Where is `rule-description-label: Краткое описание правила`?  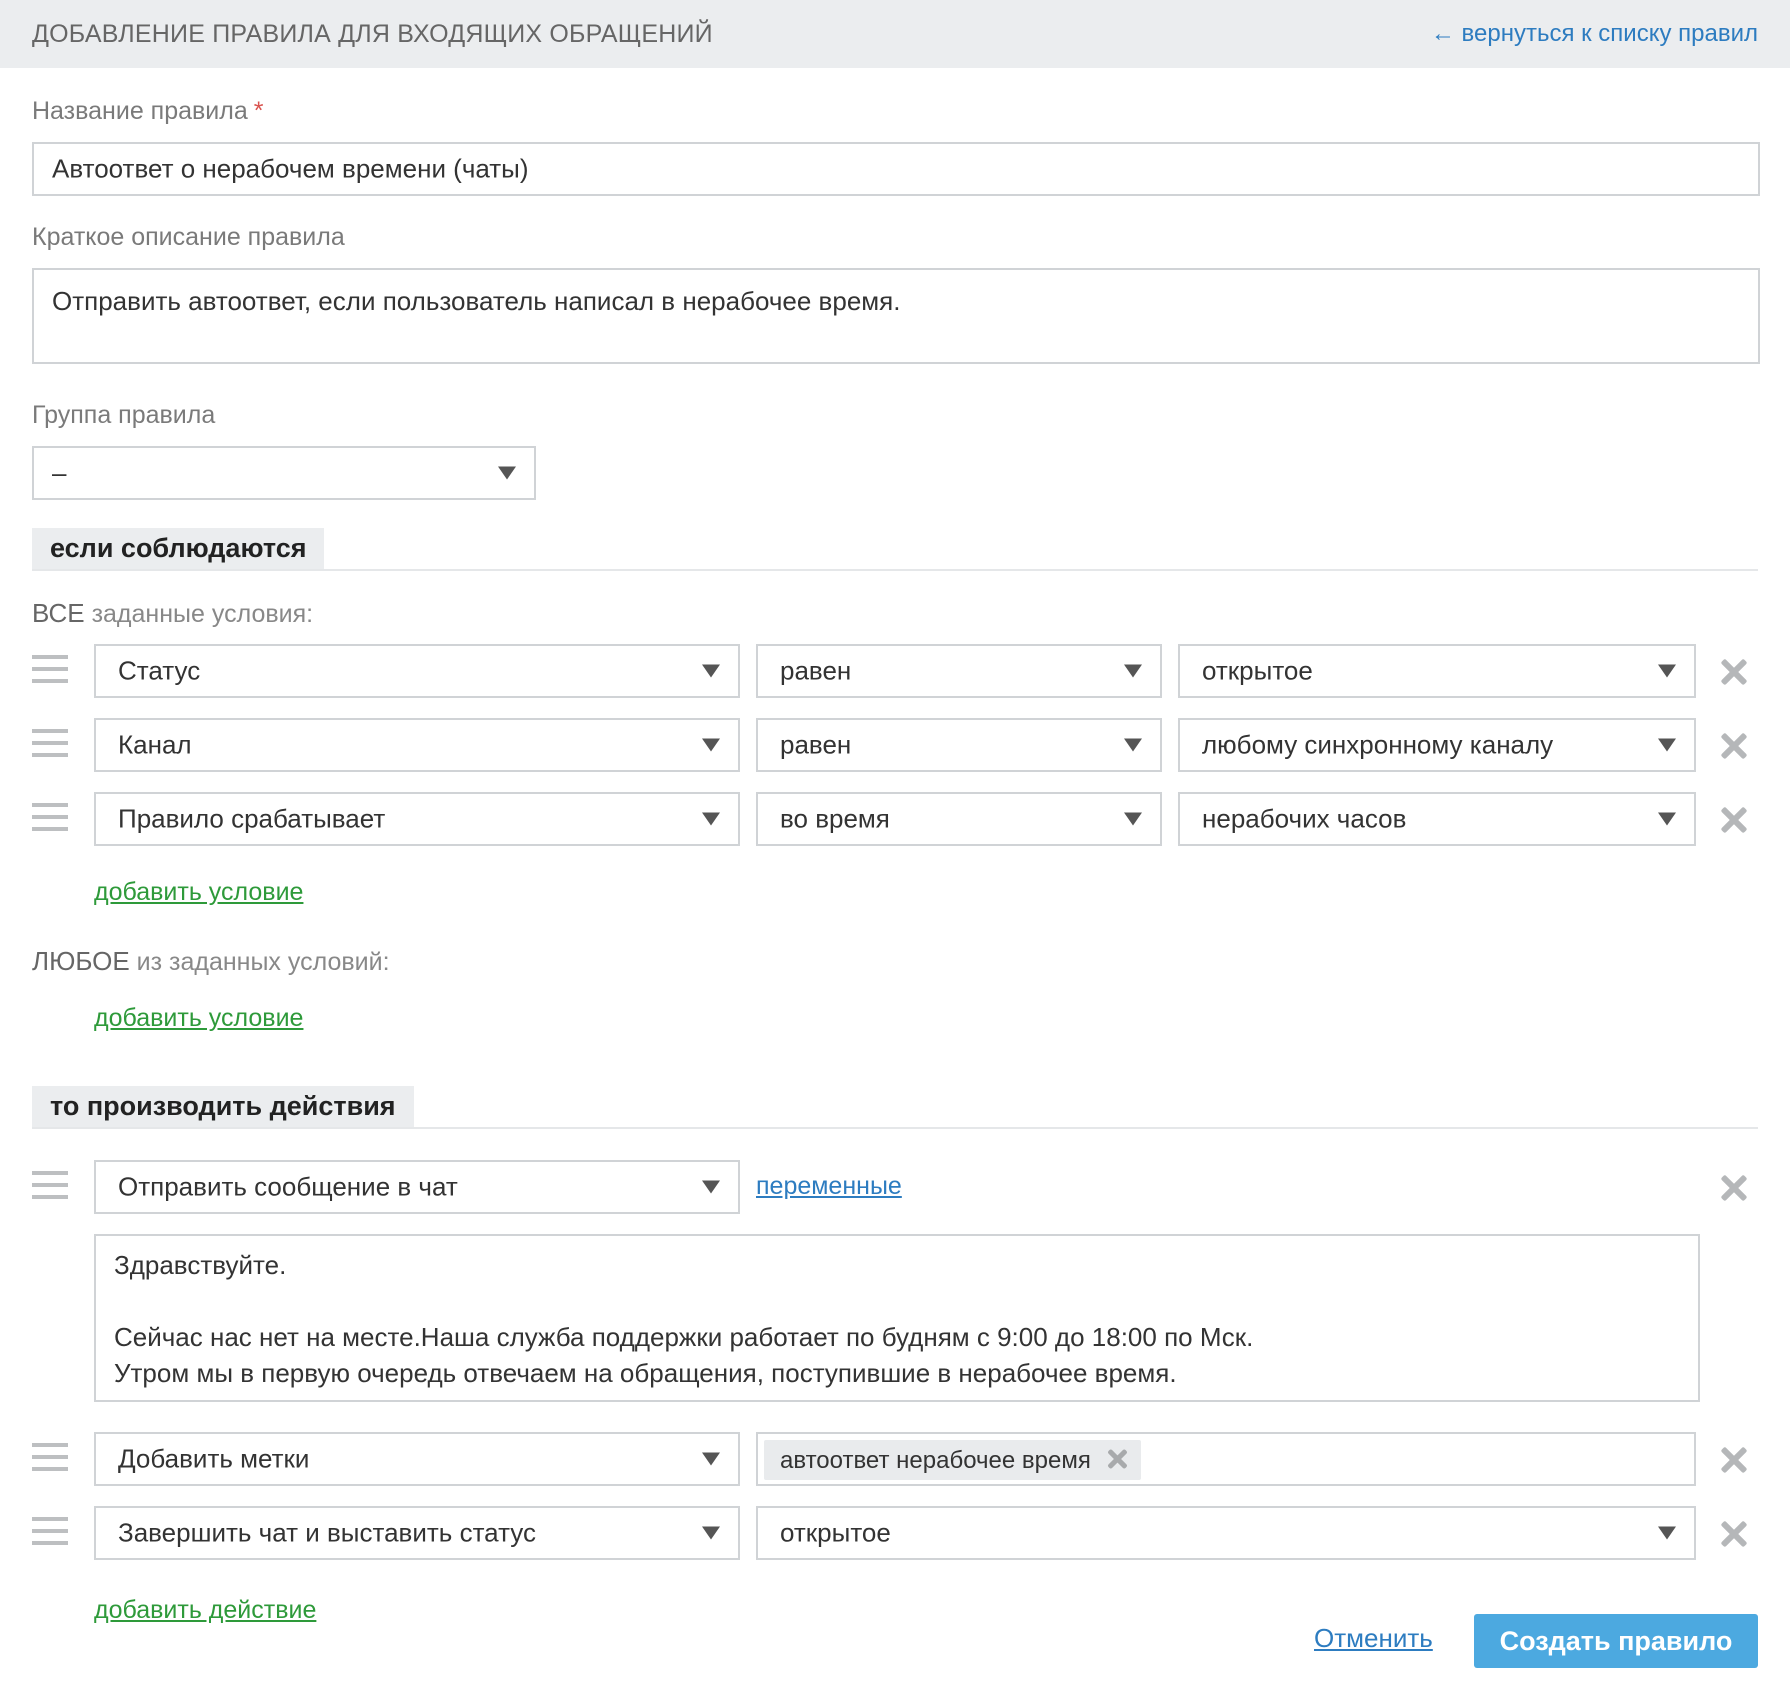
rule-description-label: Краткое описание правила is located at coordinates (188, 237).